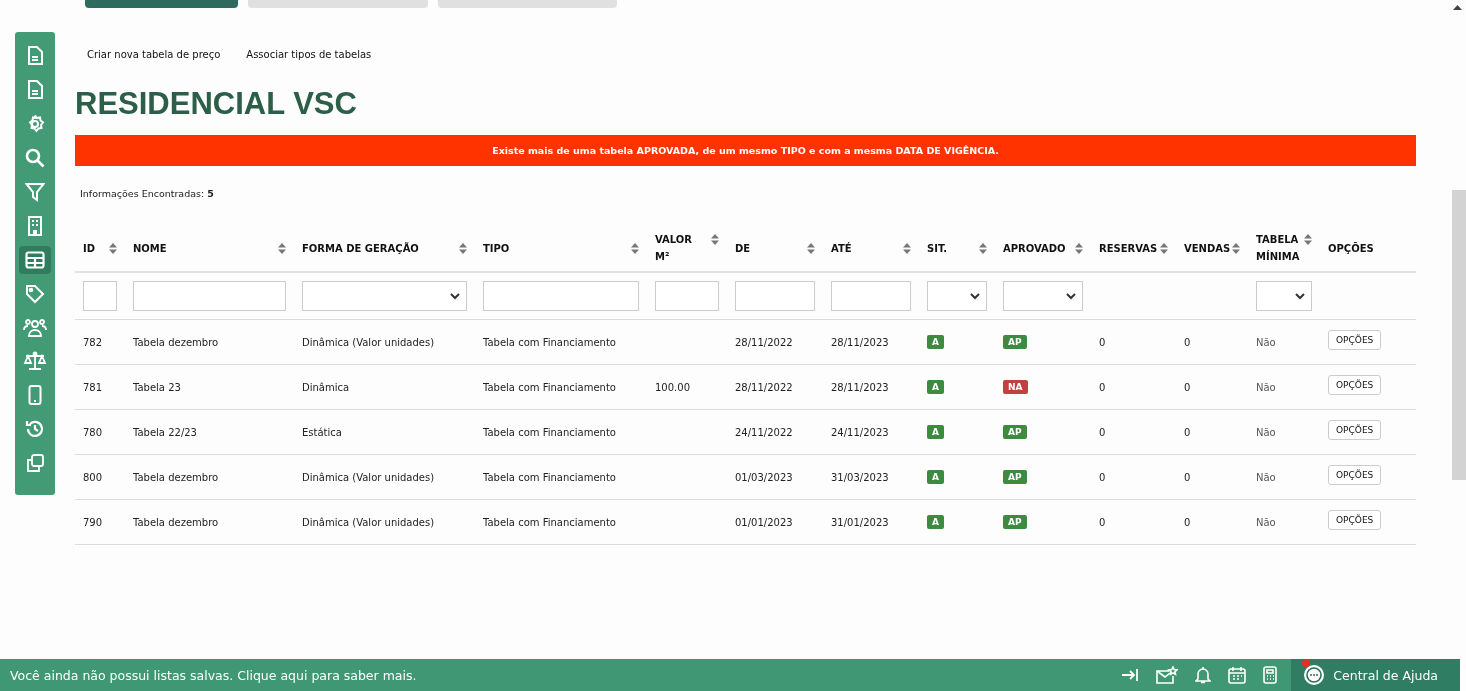 The width and height of the screenshot is (1466, 691). Describe the element at coordinates (35, 429) in the screenshot. I see `history-icon` at that location.